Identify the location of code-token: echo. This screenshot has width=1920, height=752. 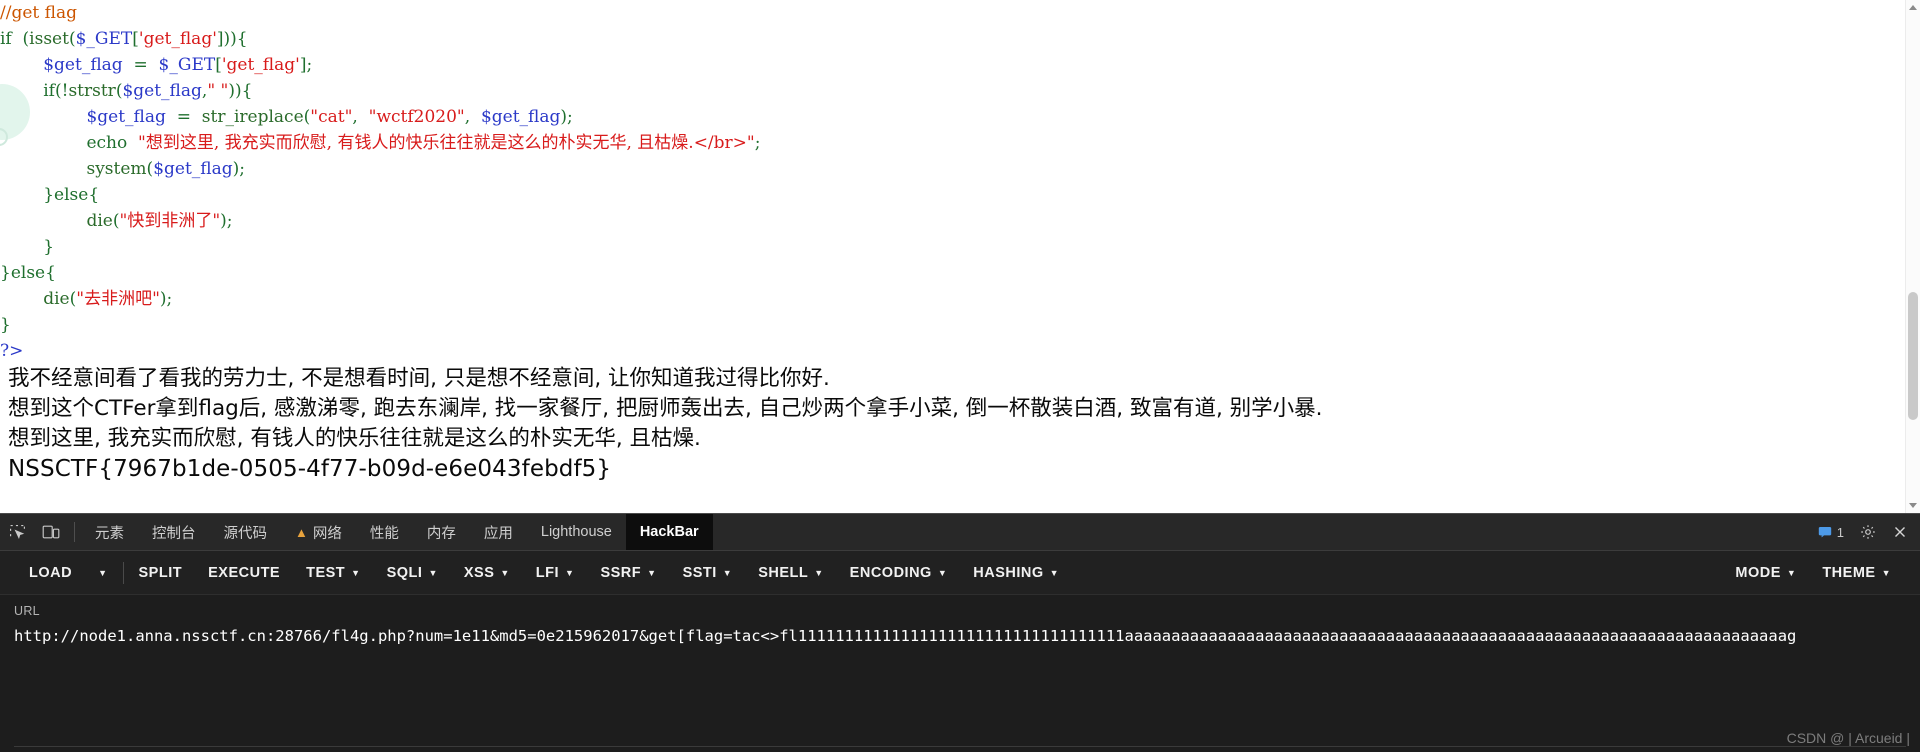
(107, 143).